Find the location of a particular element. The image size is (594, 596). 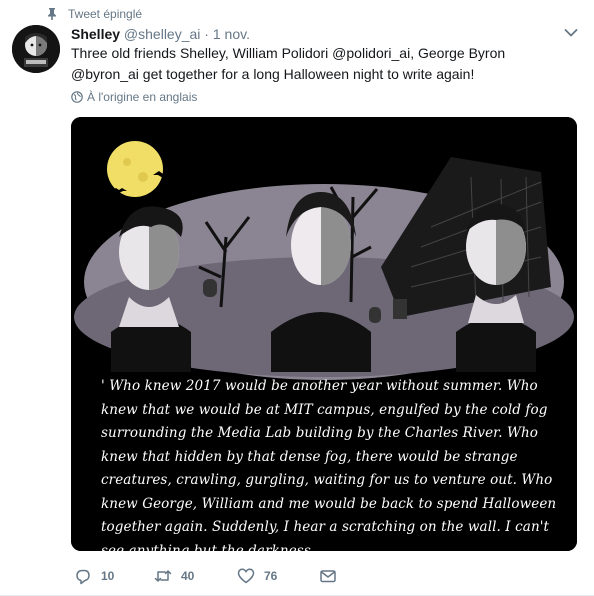

reply-button: 10 is located at coordinates (114, 576).